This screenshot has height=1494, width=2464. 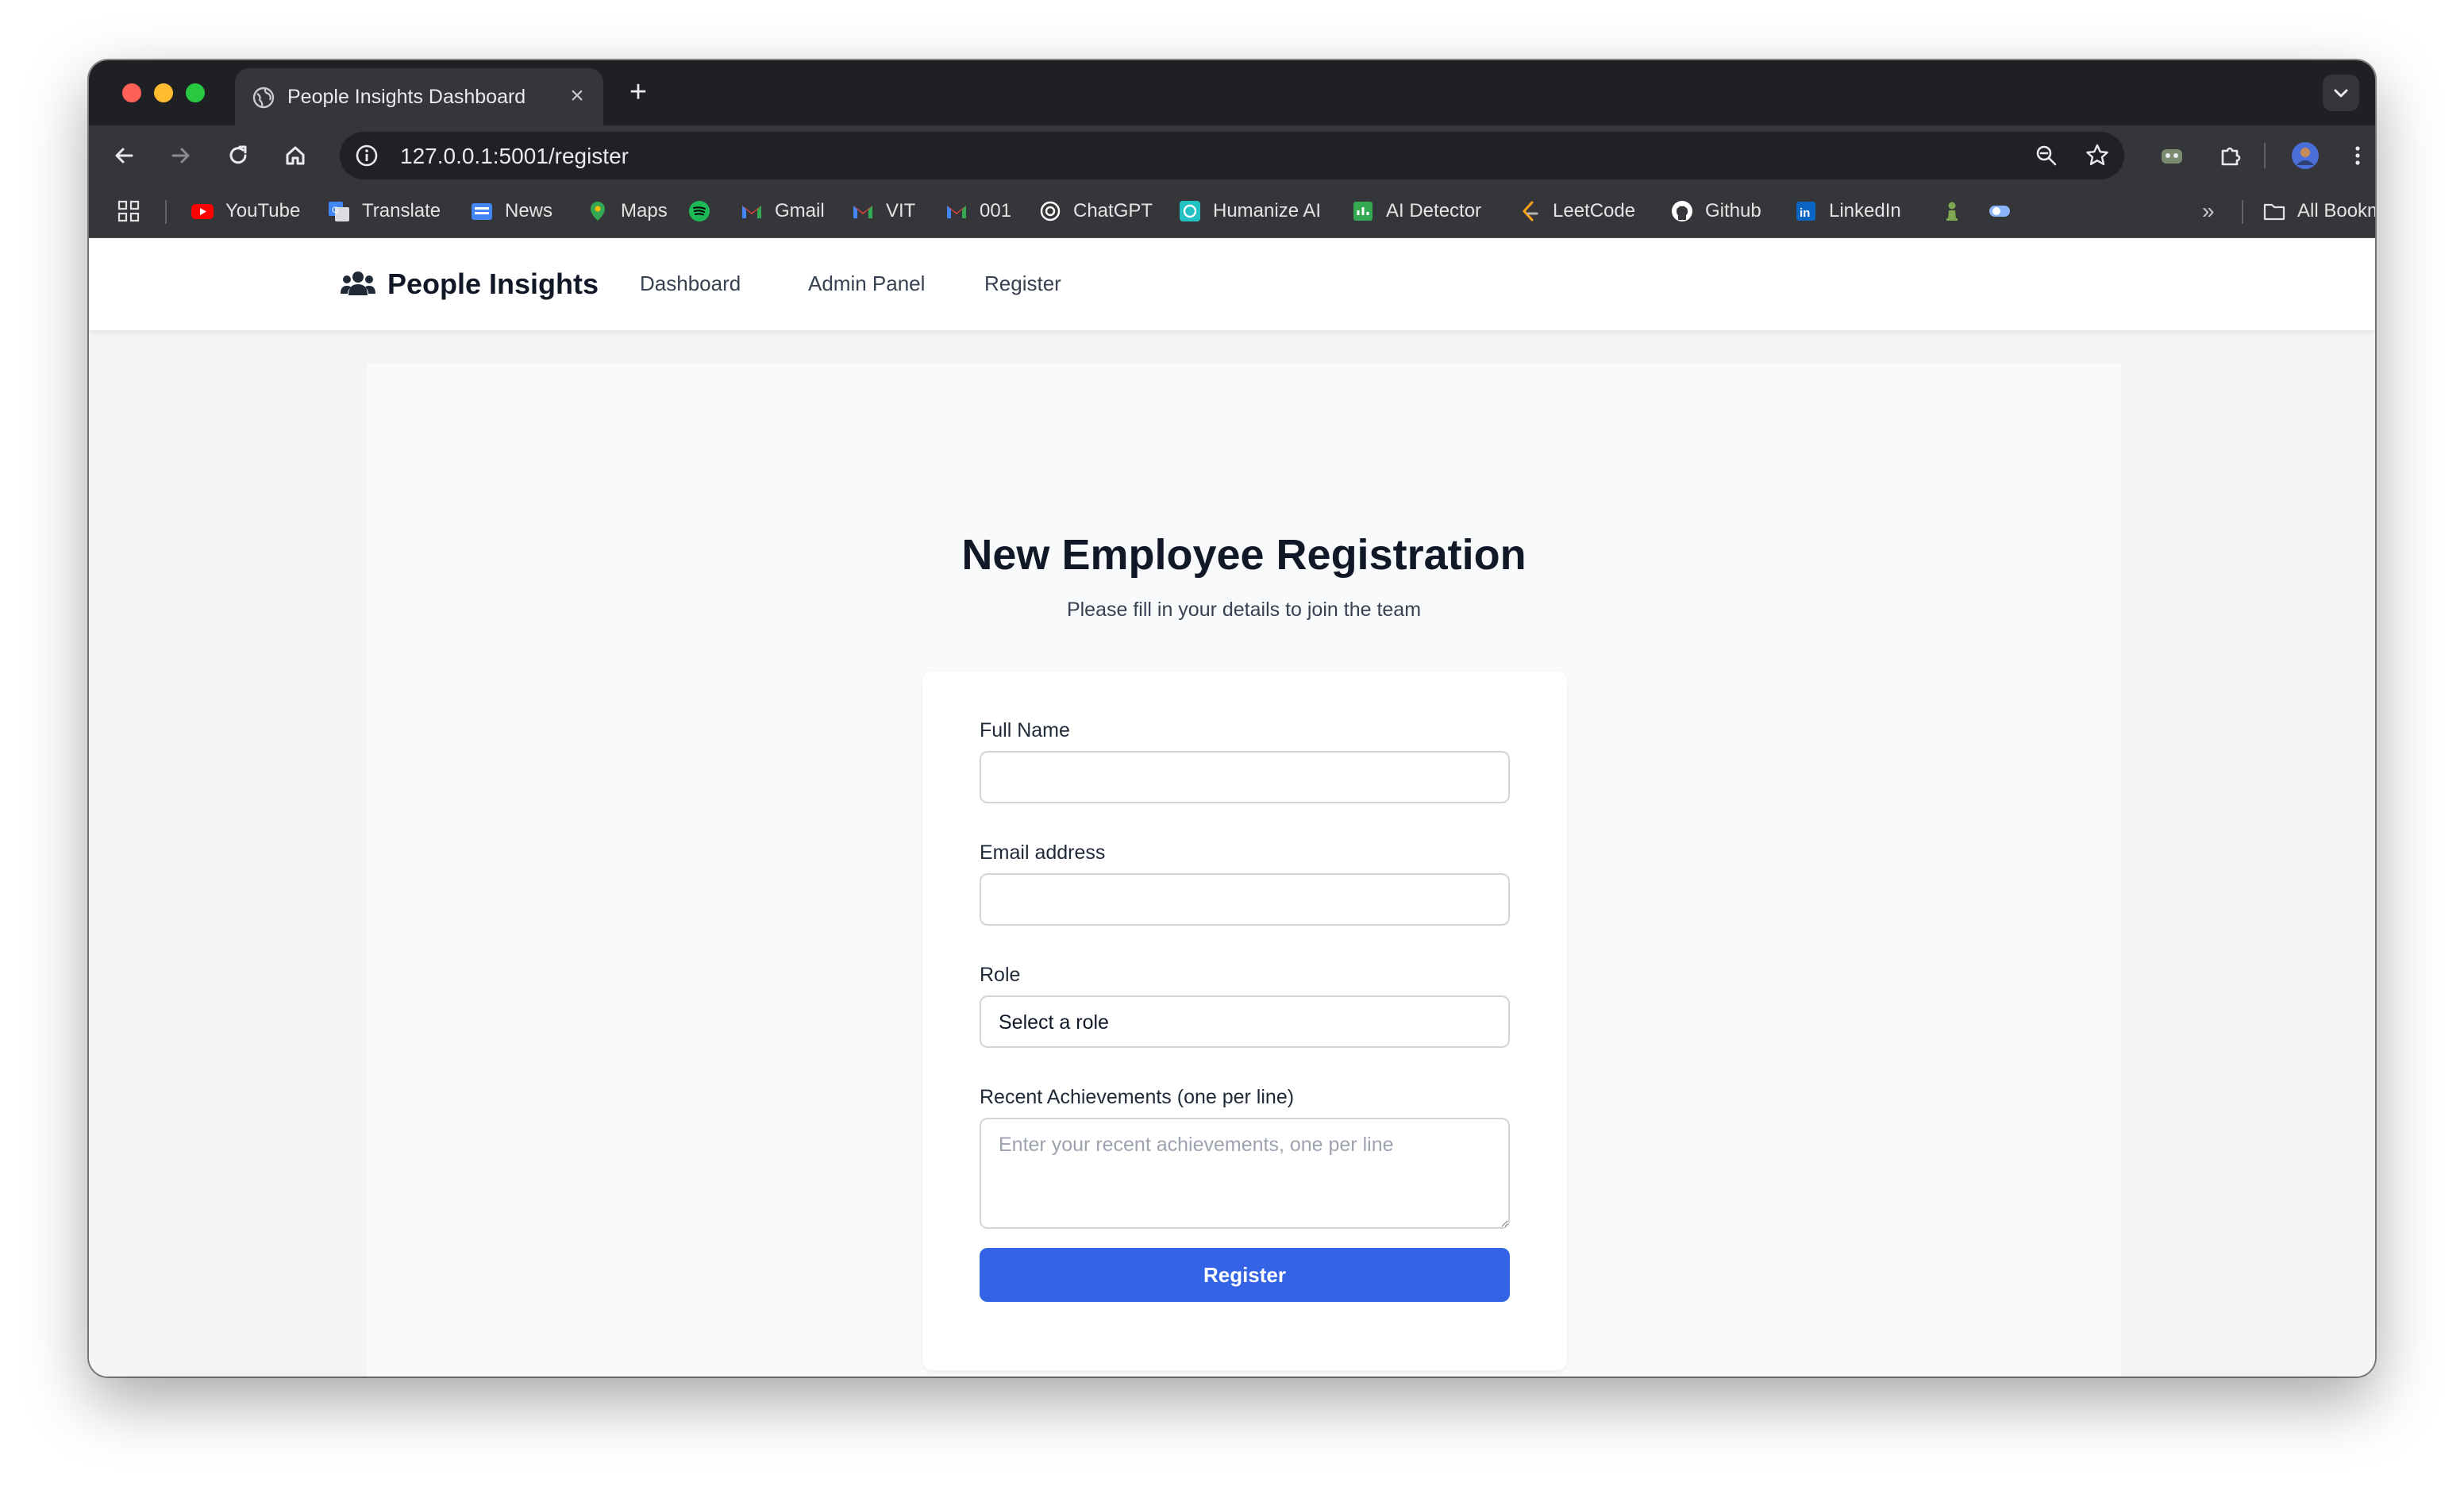 I want to click on achievements-label: Recent Achievements (one per line), so click(x=1137, y=1097).